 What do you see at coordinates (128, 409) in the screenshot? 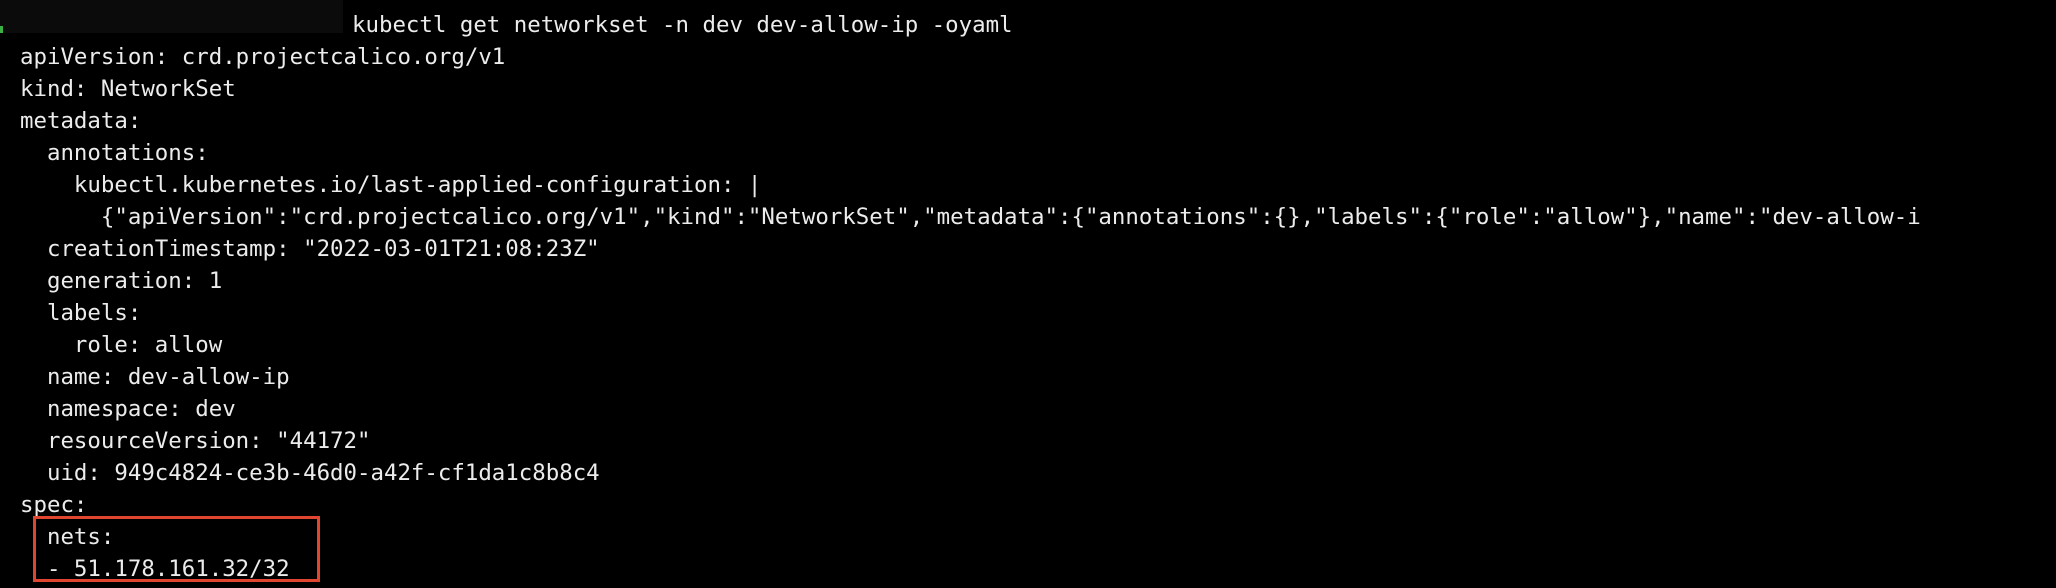
I see `output-line: namespace: dev` at bounding box center [128, 409].